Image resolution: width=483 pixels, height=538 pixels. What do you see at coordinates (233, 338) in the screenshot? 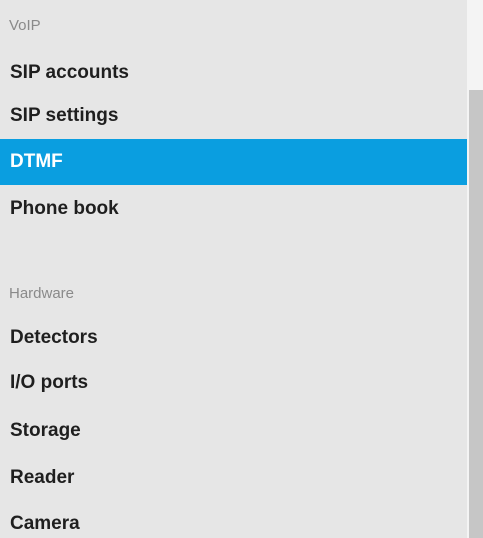
I see `menu-item-detectors: Detectors` at bounding box center [233, 338].